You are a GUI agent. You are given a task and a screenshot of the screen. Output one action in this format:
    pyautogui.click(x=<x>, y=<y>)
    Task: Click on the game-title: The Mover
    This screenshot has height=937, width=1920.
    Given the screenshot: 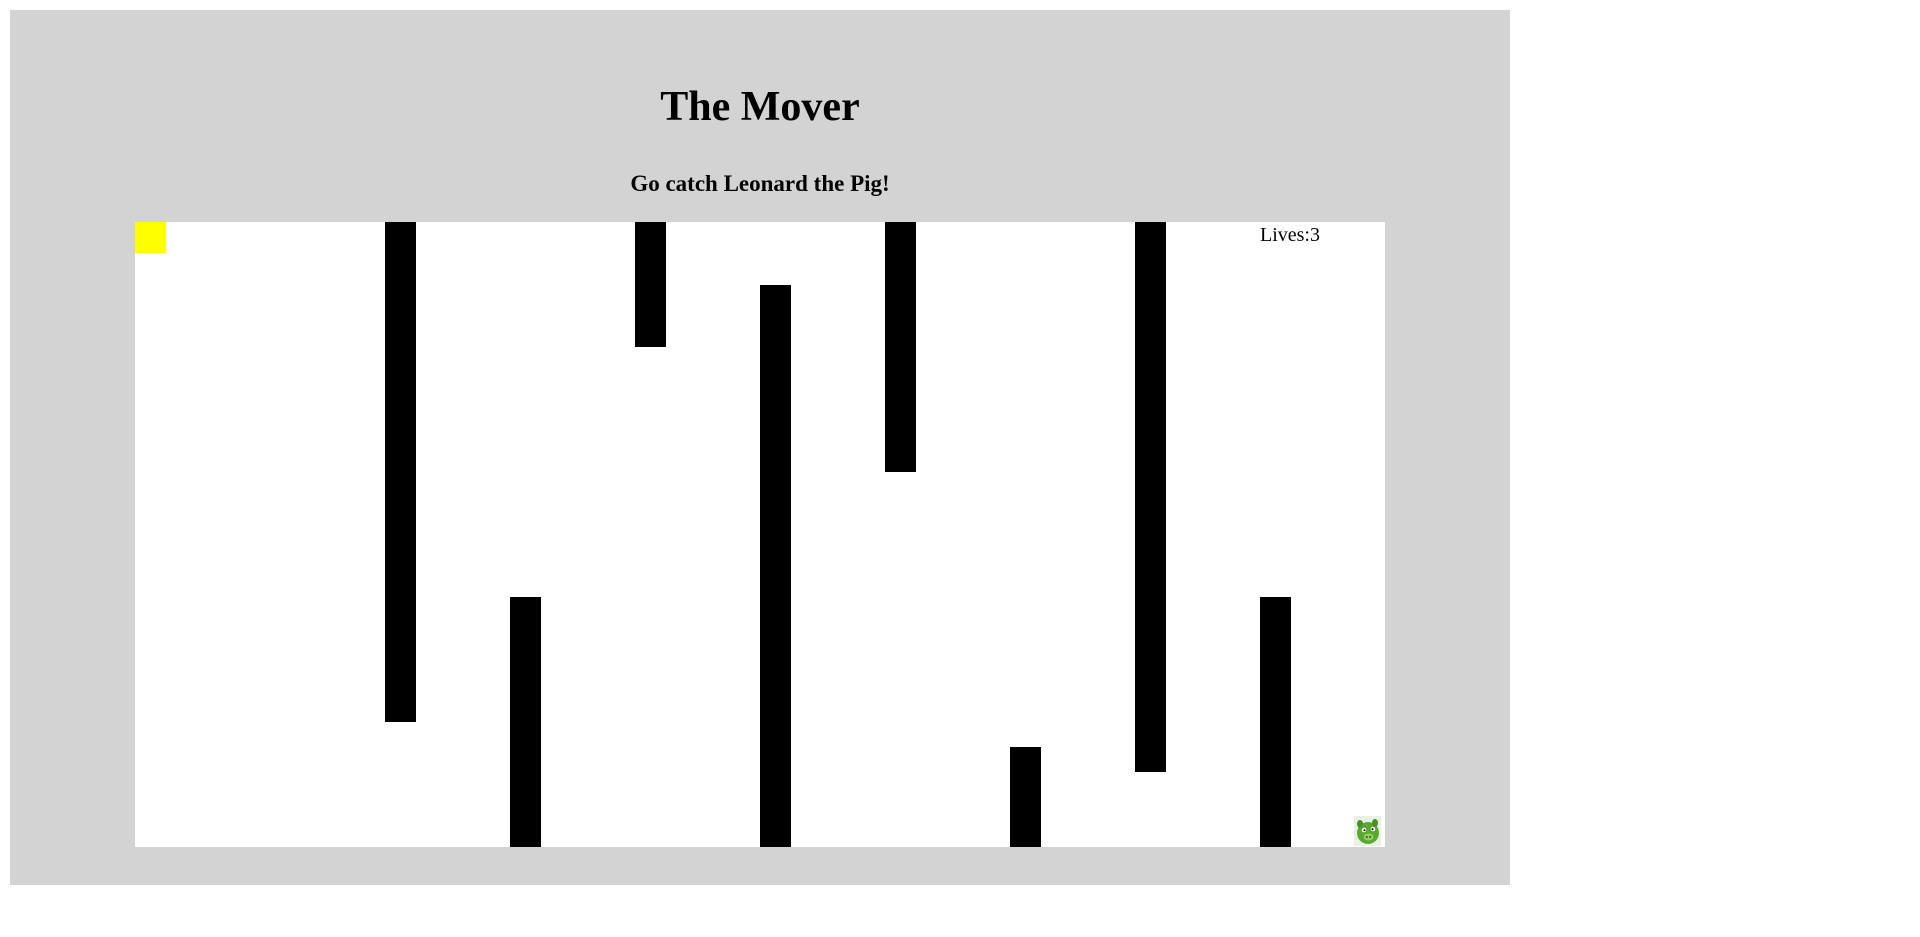 What is the action you would take?
    pyautogui.click(x=760, y=107)
    